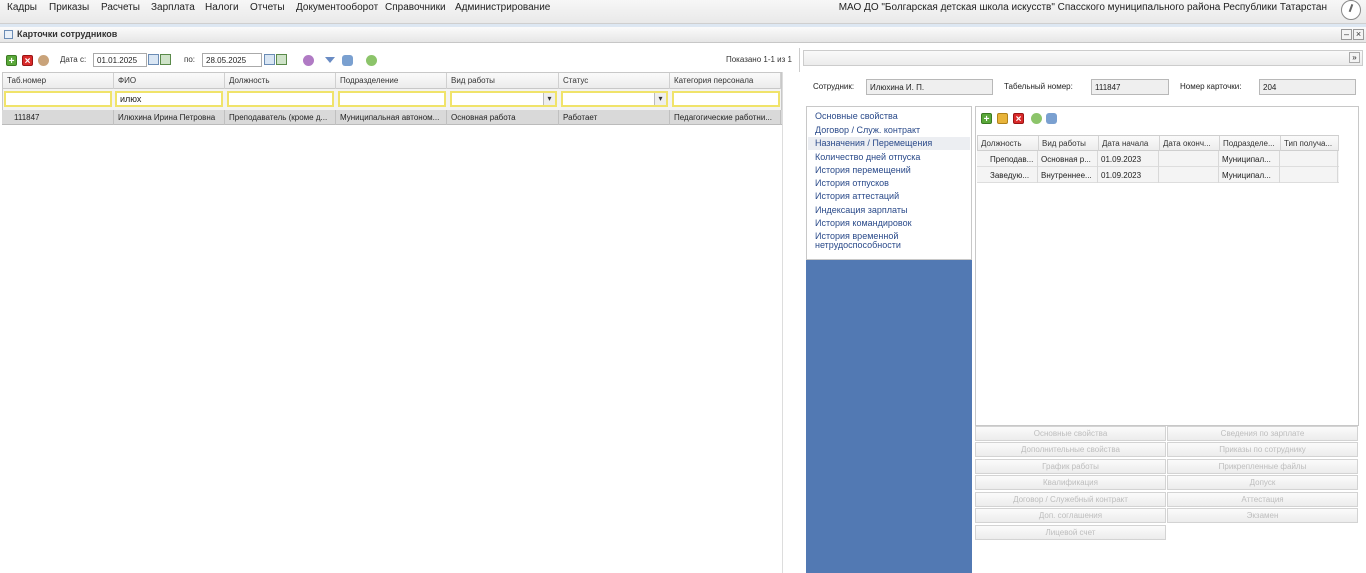 This screenshot has height=573, width=1366. I want to click on btn-employee-orders: Приказы по сотруднику, so click(1262, 449).